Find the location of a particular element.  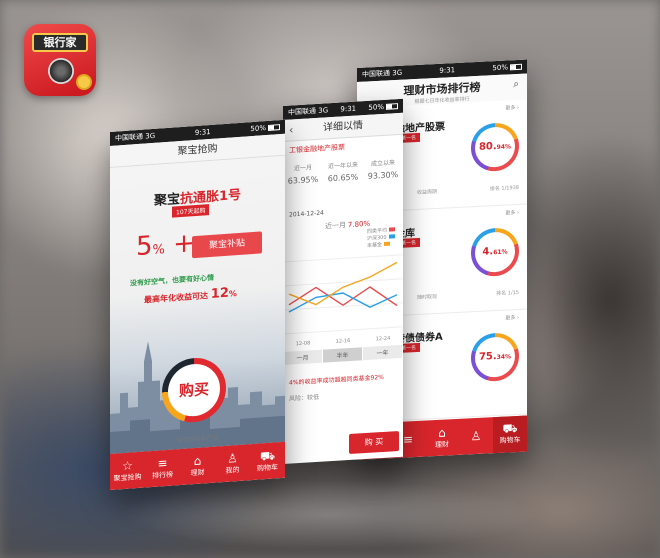

nav-title: 详细以情 is located at coordinates (343, 127).